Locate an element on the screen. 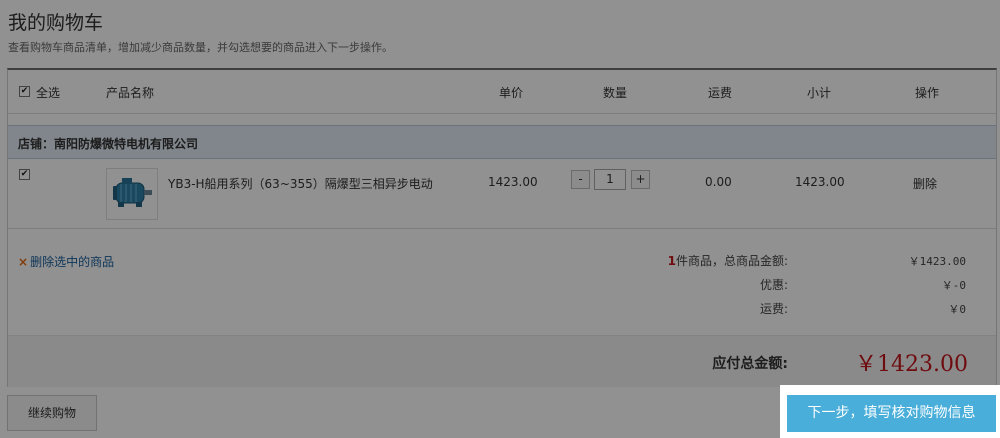 The image size is (1000, 438). next-step-button: 下一步，填写核对购物信息 is located at coordinates (891, 413).